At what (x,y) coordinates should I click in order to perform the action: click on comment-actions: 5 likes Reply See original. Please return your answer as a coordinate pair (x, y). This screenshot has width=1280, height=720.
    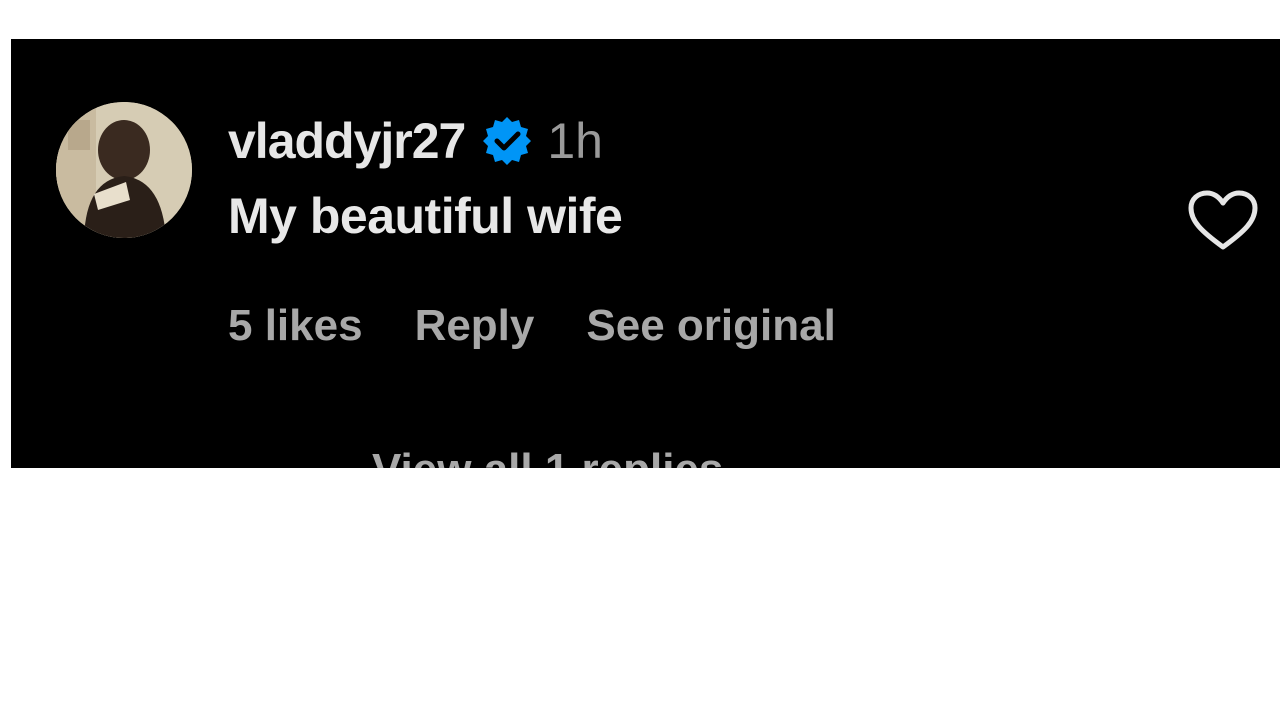
    Looking at the image, I should click on (532, 326).